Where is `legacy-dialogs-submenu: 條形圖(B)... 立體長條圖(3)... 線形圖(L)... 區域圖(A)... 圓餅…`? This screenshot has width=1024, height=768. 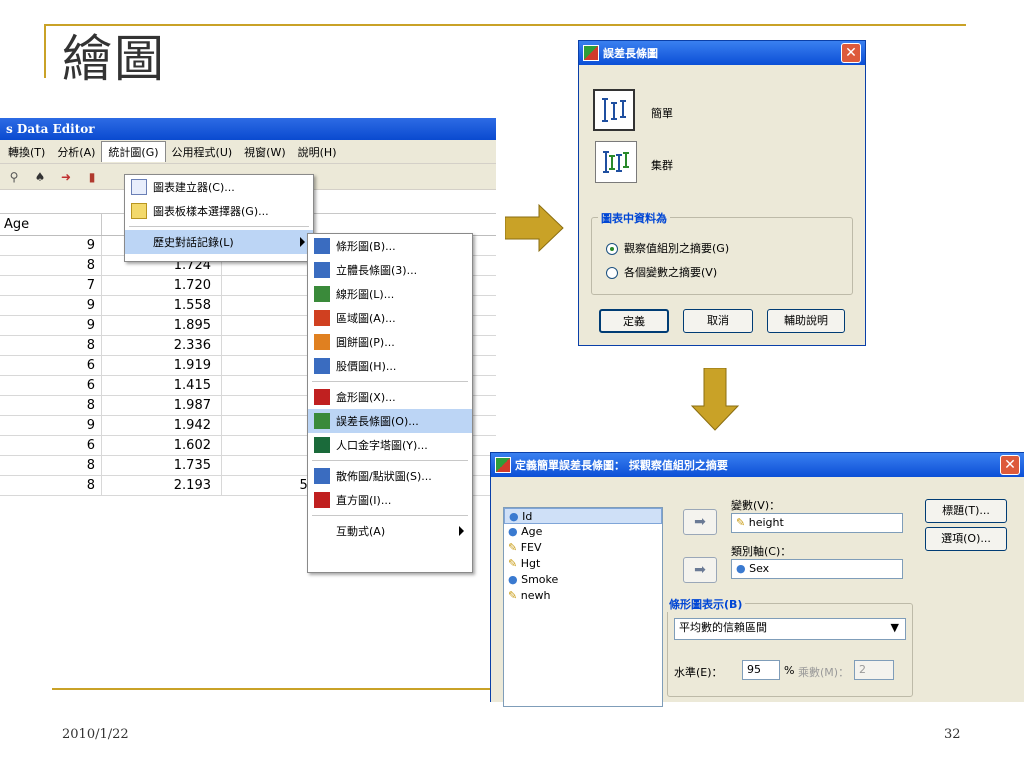 legacy-dialogs-submenu: 條形圖(B)... 立體長條圖(3)... 線形圖(L)... 區域圖(A)... 圓餅… is located at coordinates (390, 403).